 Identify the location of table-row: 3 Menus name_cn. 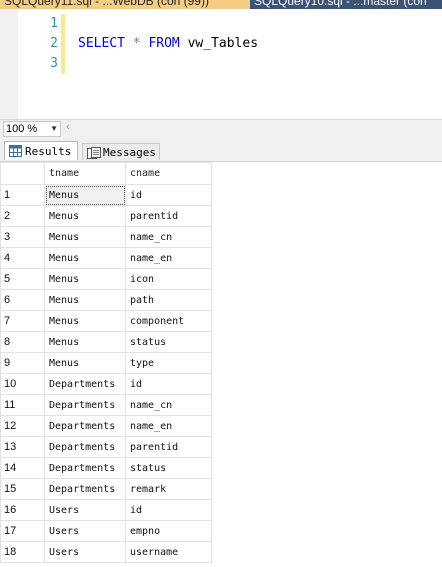
(106, 237).